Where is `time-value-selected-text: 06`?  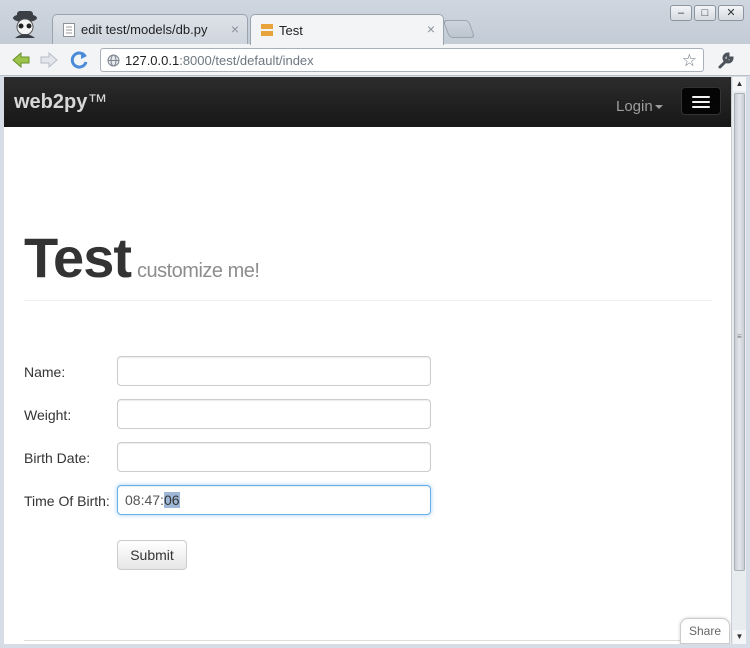
time-value-selected-text: 06 is located at coordinates (171, 500).